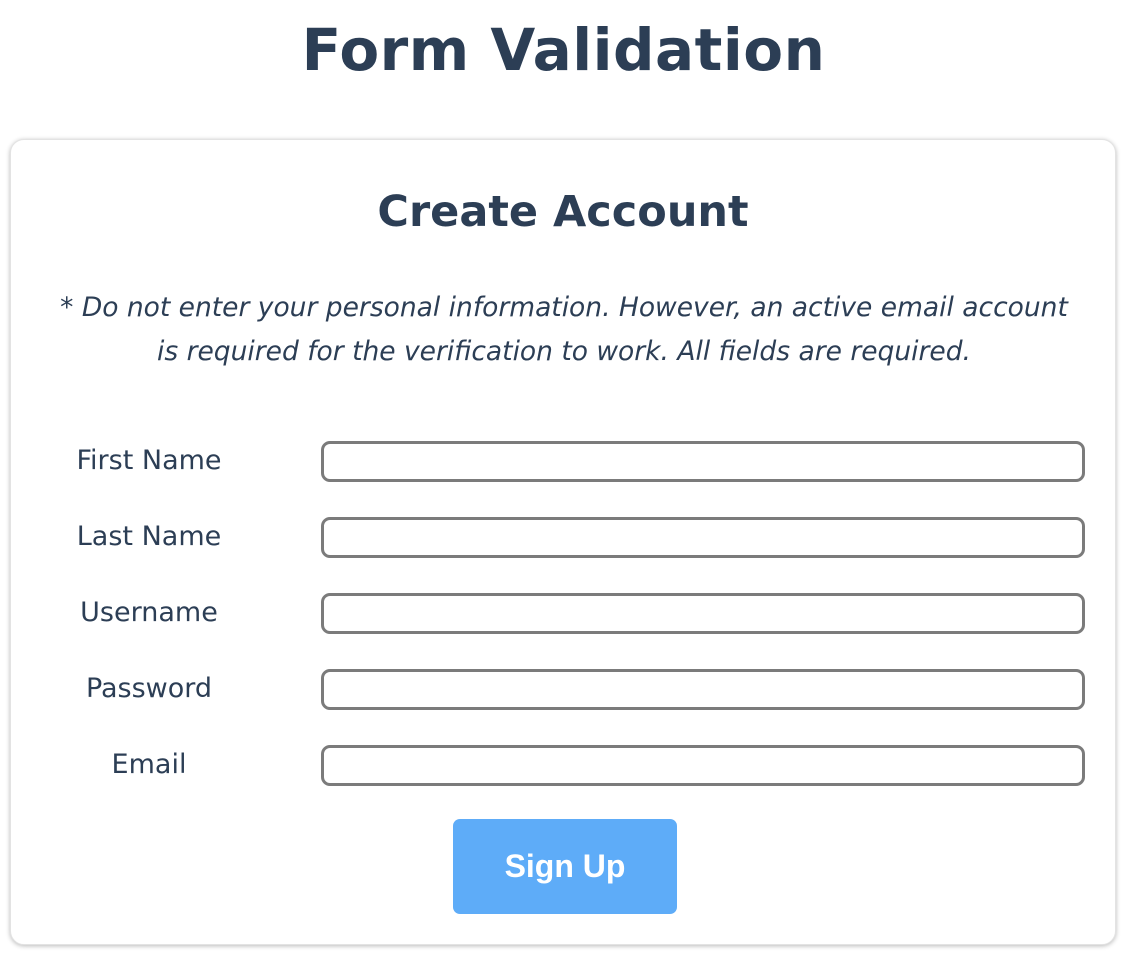 The image size is (1127, 954). What do you see at coordinates (703, 613) in the screenshot?
I see `username-input` at bounding box center [703, 613].